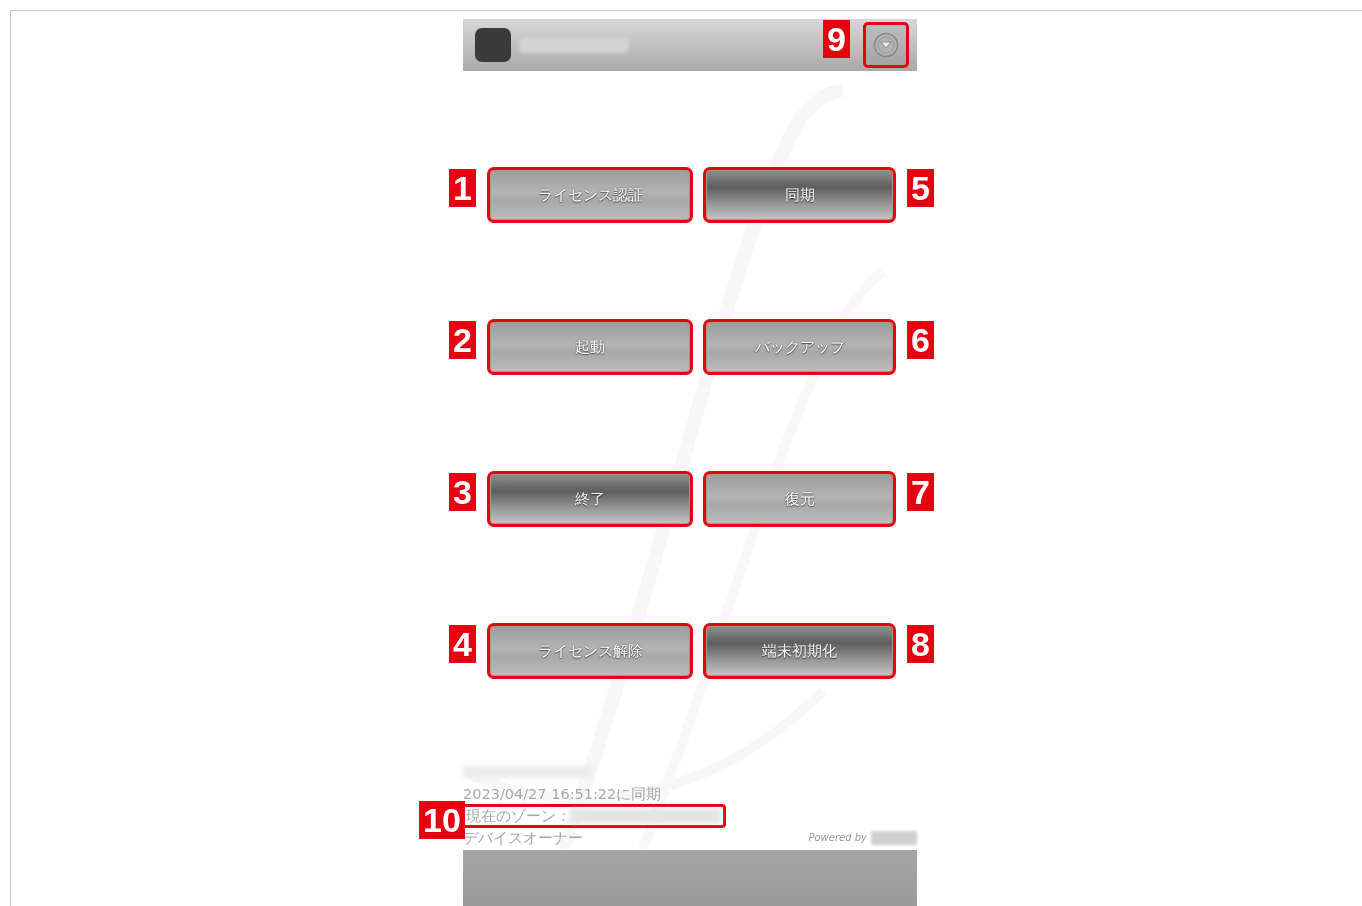 This screenshot has height=906, width=1362. I want to click on action-button: ライセンス解除, so click(590, 651).